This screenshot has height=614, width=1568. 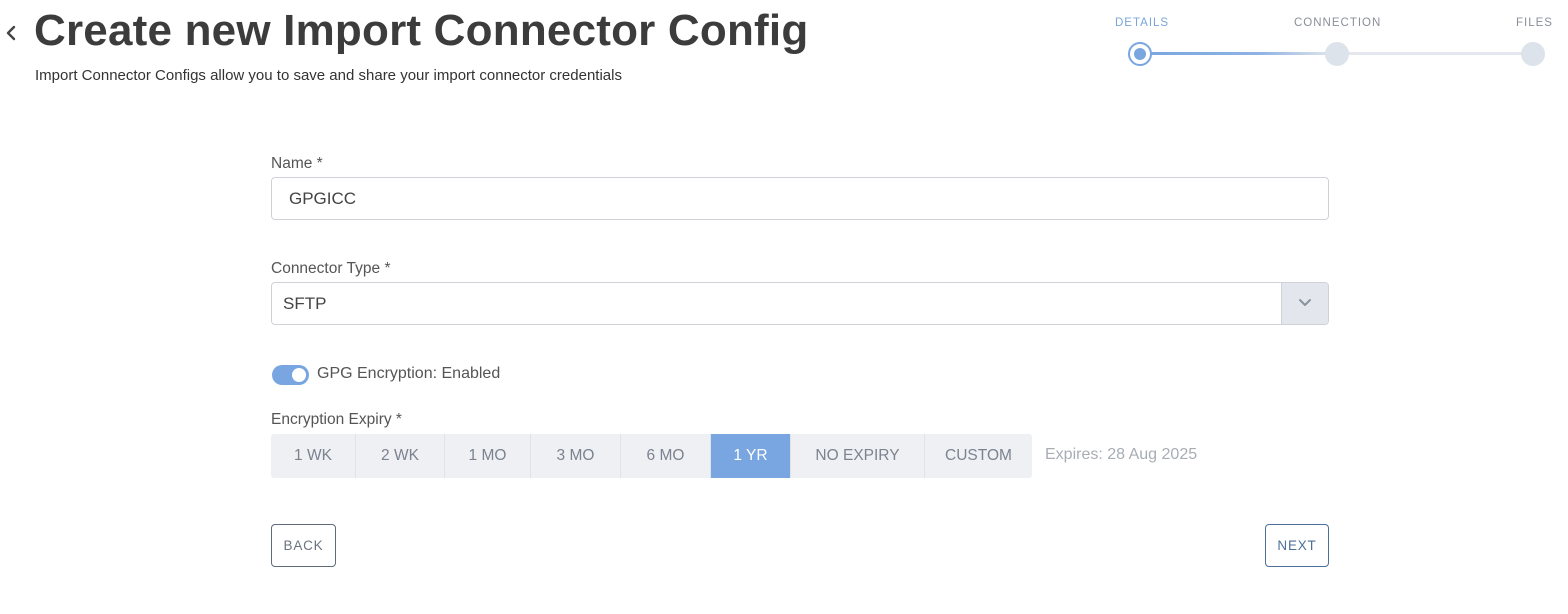 What do you see at coordinates (305, 303) in the screenshot?
I see `connector-type-value: SFTP` at bounding box center [305, 303].